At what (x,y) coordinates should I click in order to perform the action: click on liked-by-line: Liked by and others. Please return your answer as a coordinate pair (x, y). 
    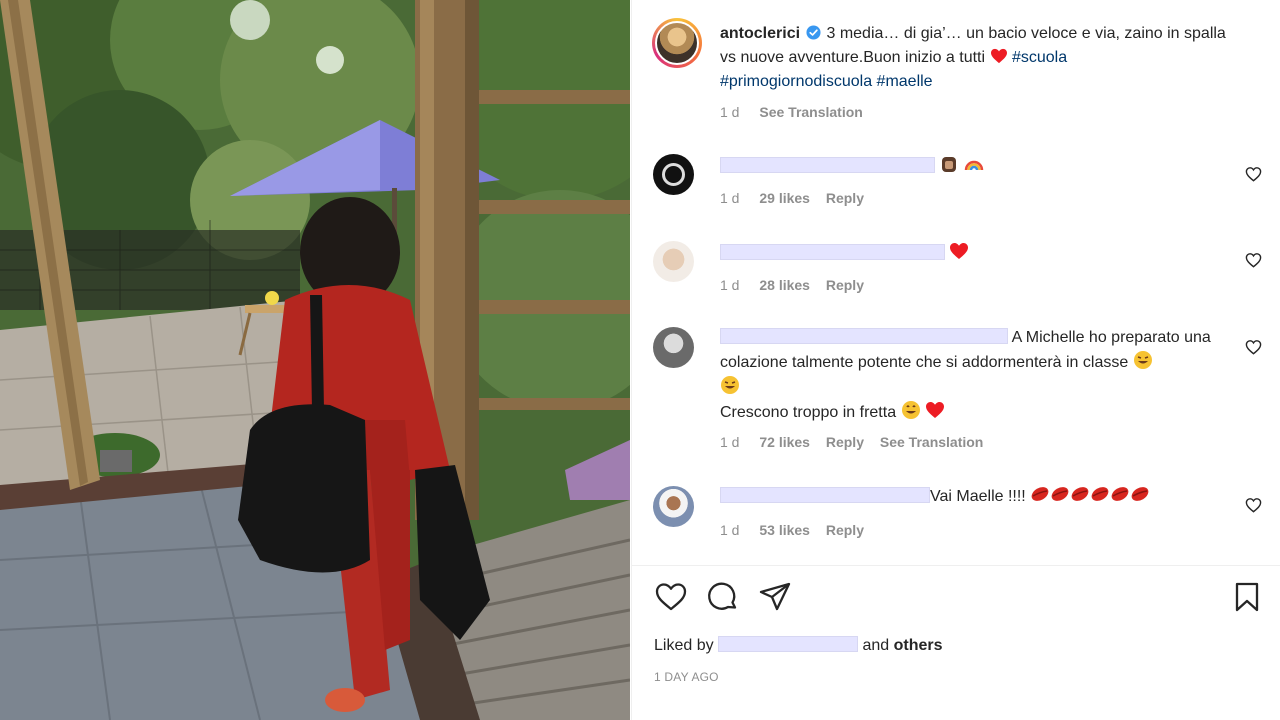
    Looking at the image, I should click on (798, 645).